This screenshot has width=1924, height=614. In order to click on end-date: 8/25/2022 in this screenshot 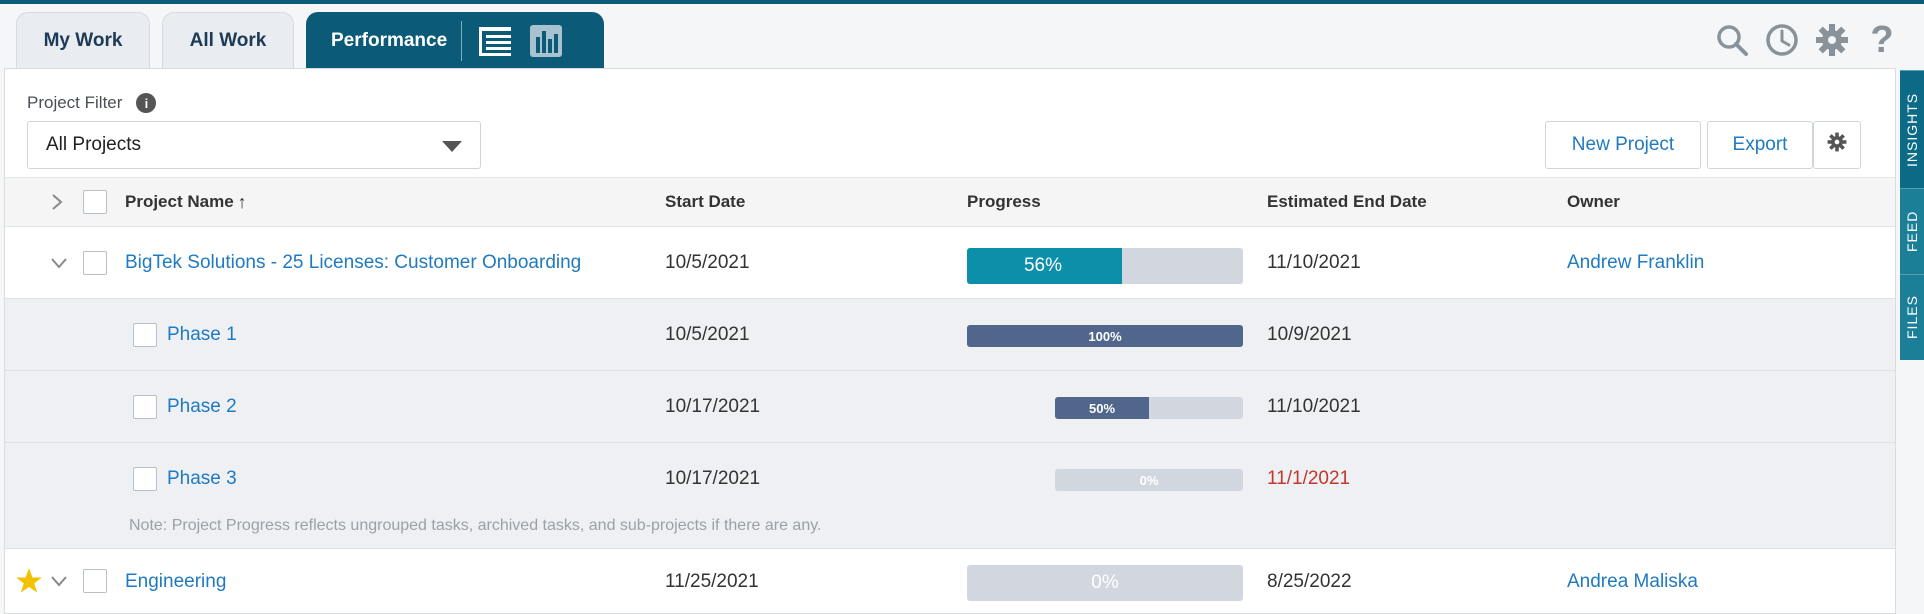, I will do `click(1309, 581)`.